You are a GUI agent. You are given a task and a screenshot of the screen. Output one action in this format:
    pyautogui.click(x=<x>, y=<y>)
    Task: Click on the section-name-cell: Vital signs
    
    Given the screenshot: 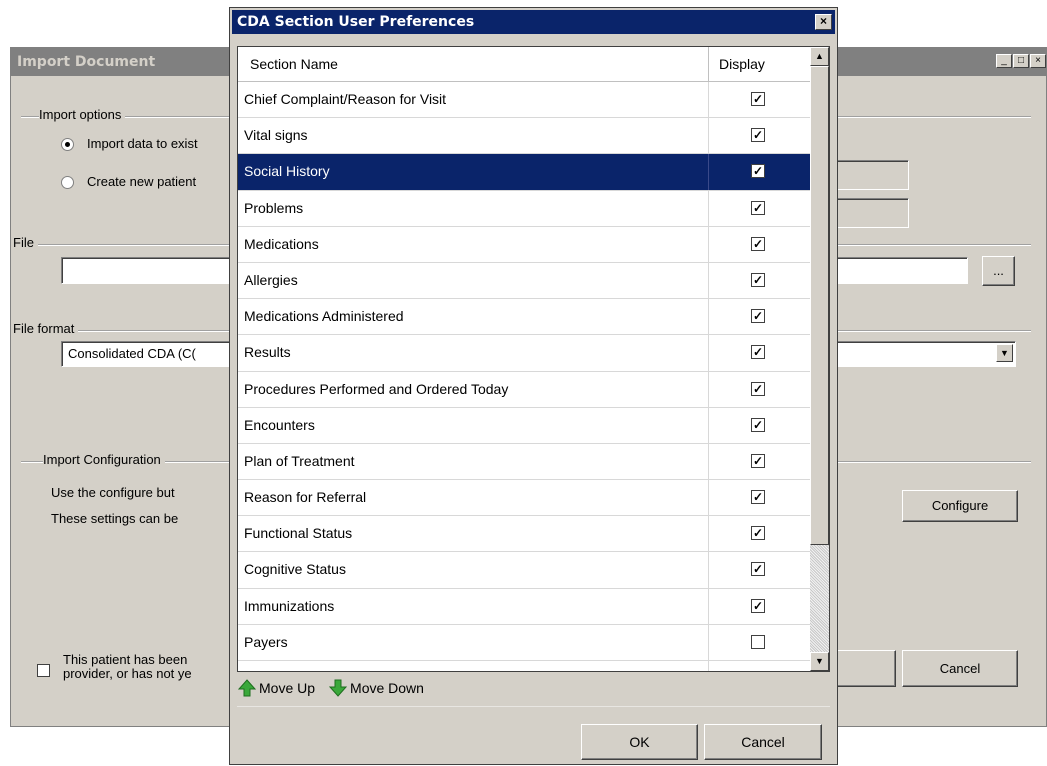 What is the action you would take?
    pyautogui.click(x=276, y=135)
    